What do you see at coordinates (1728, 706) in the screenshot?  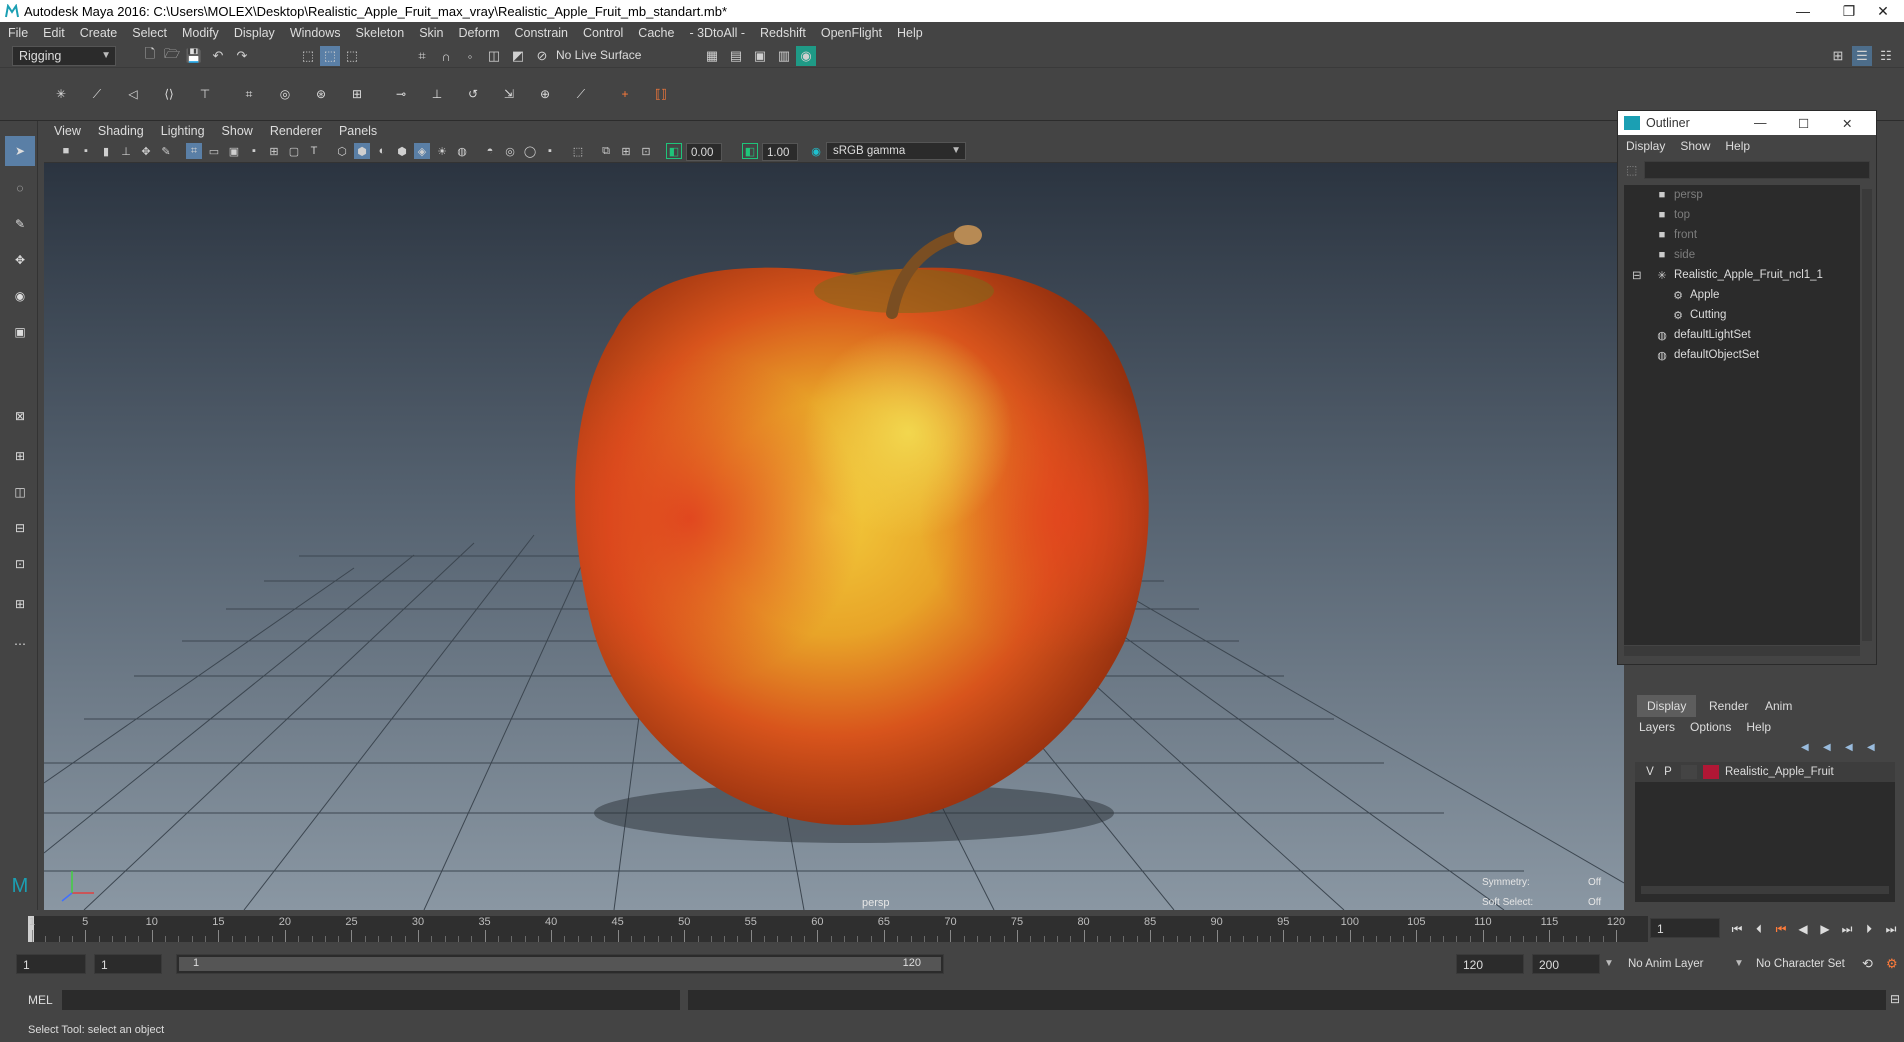 I see `tab-render: Render` at bounding box center [1728, 706].